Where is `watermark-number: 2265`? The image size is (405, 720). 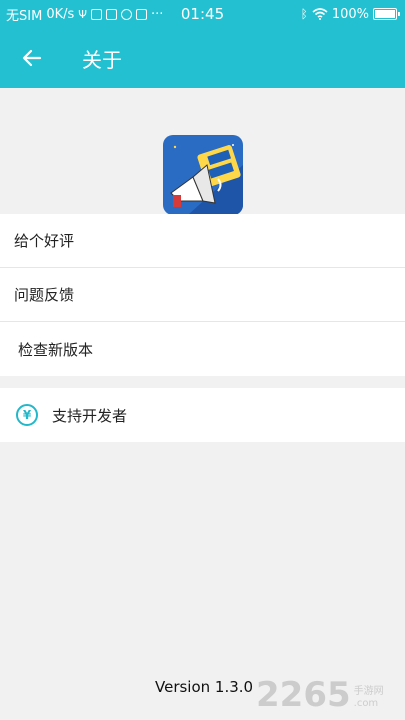 watermark-number: 2265 is located at coordinates (303, 695).